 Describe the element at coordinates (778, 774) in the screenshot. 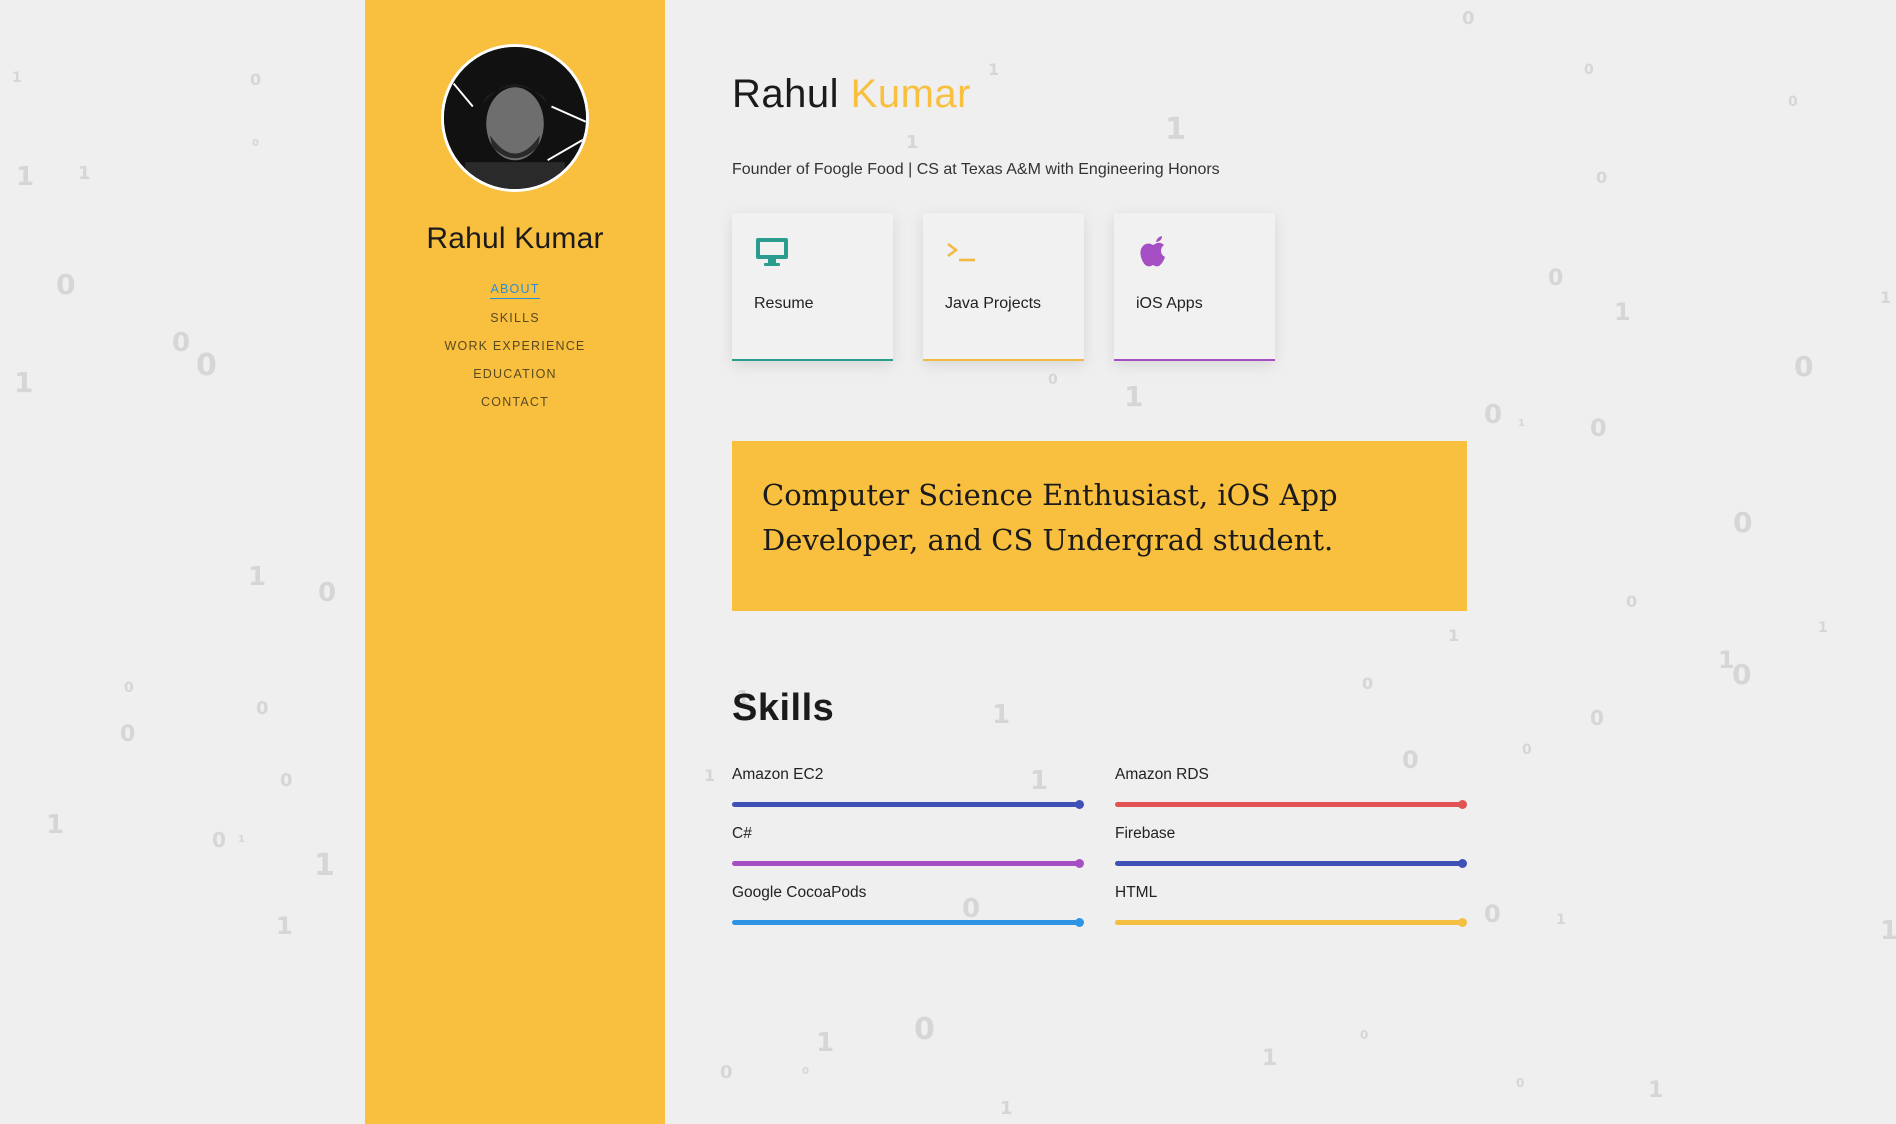

I see `skill-name: Amazon EC2` at that location.